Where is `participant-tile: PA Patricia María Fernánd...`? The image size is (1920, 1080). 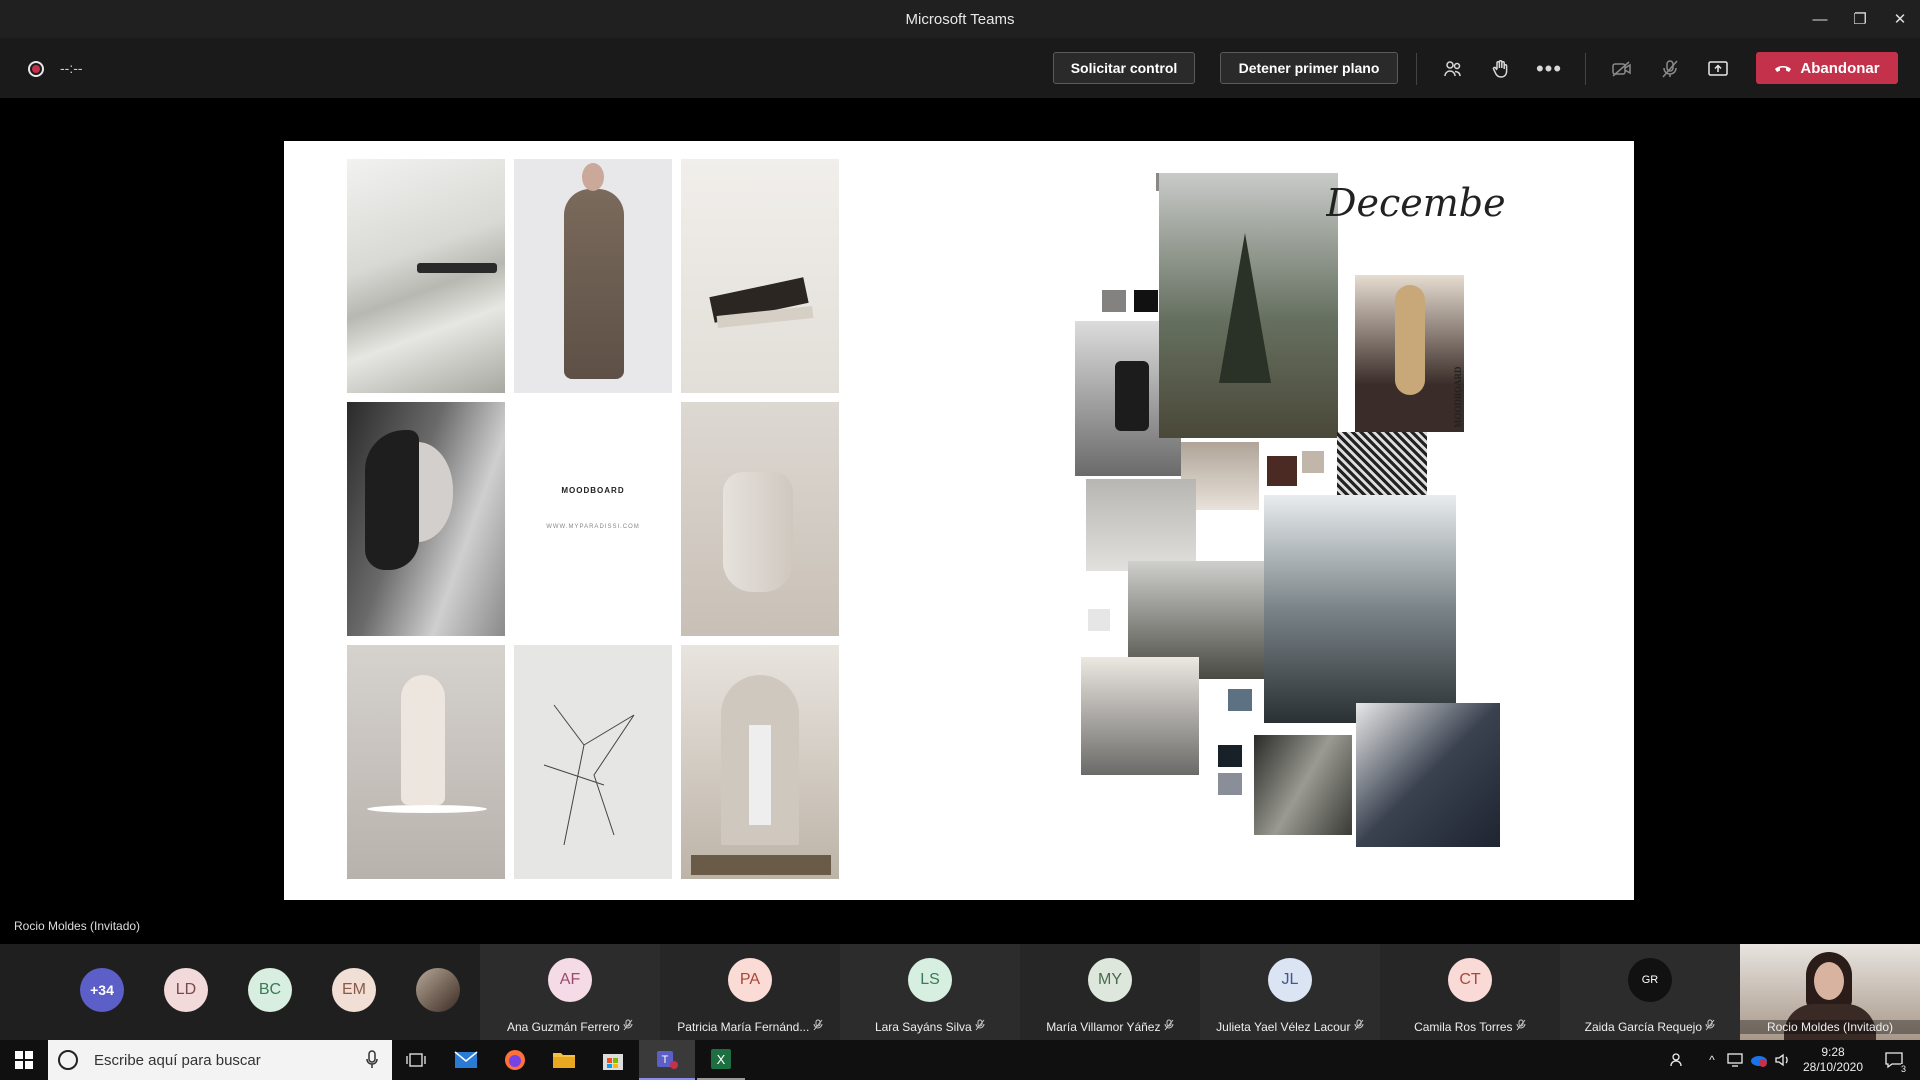 participant-tile: PA Patricia María Fernánd... is located at coordinates (750, 992).